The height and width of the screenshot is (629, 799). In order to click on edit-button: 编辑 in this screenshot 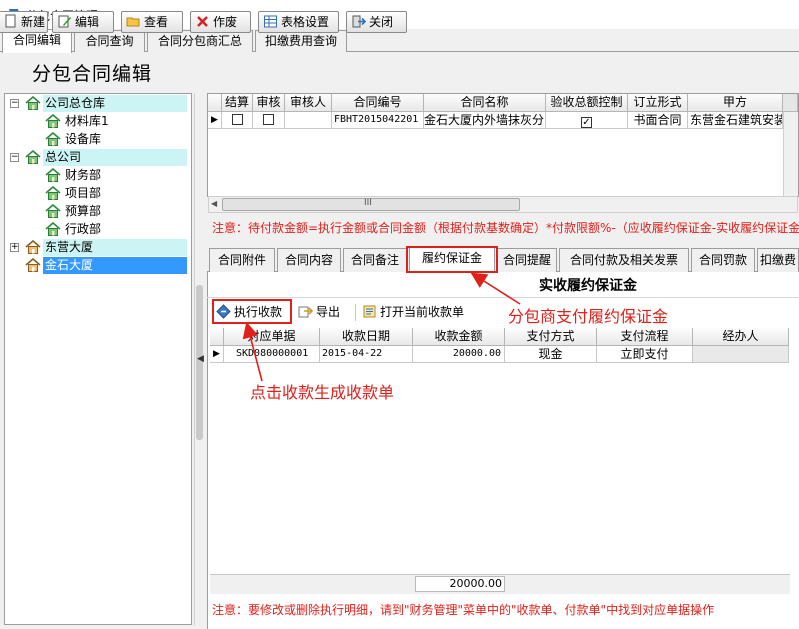, I will do `click(83, 22)`.